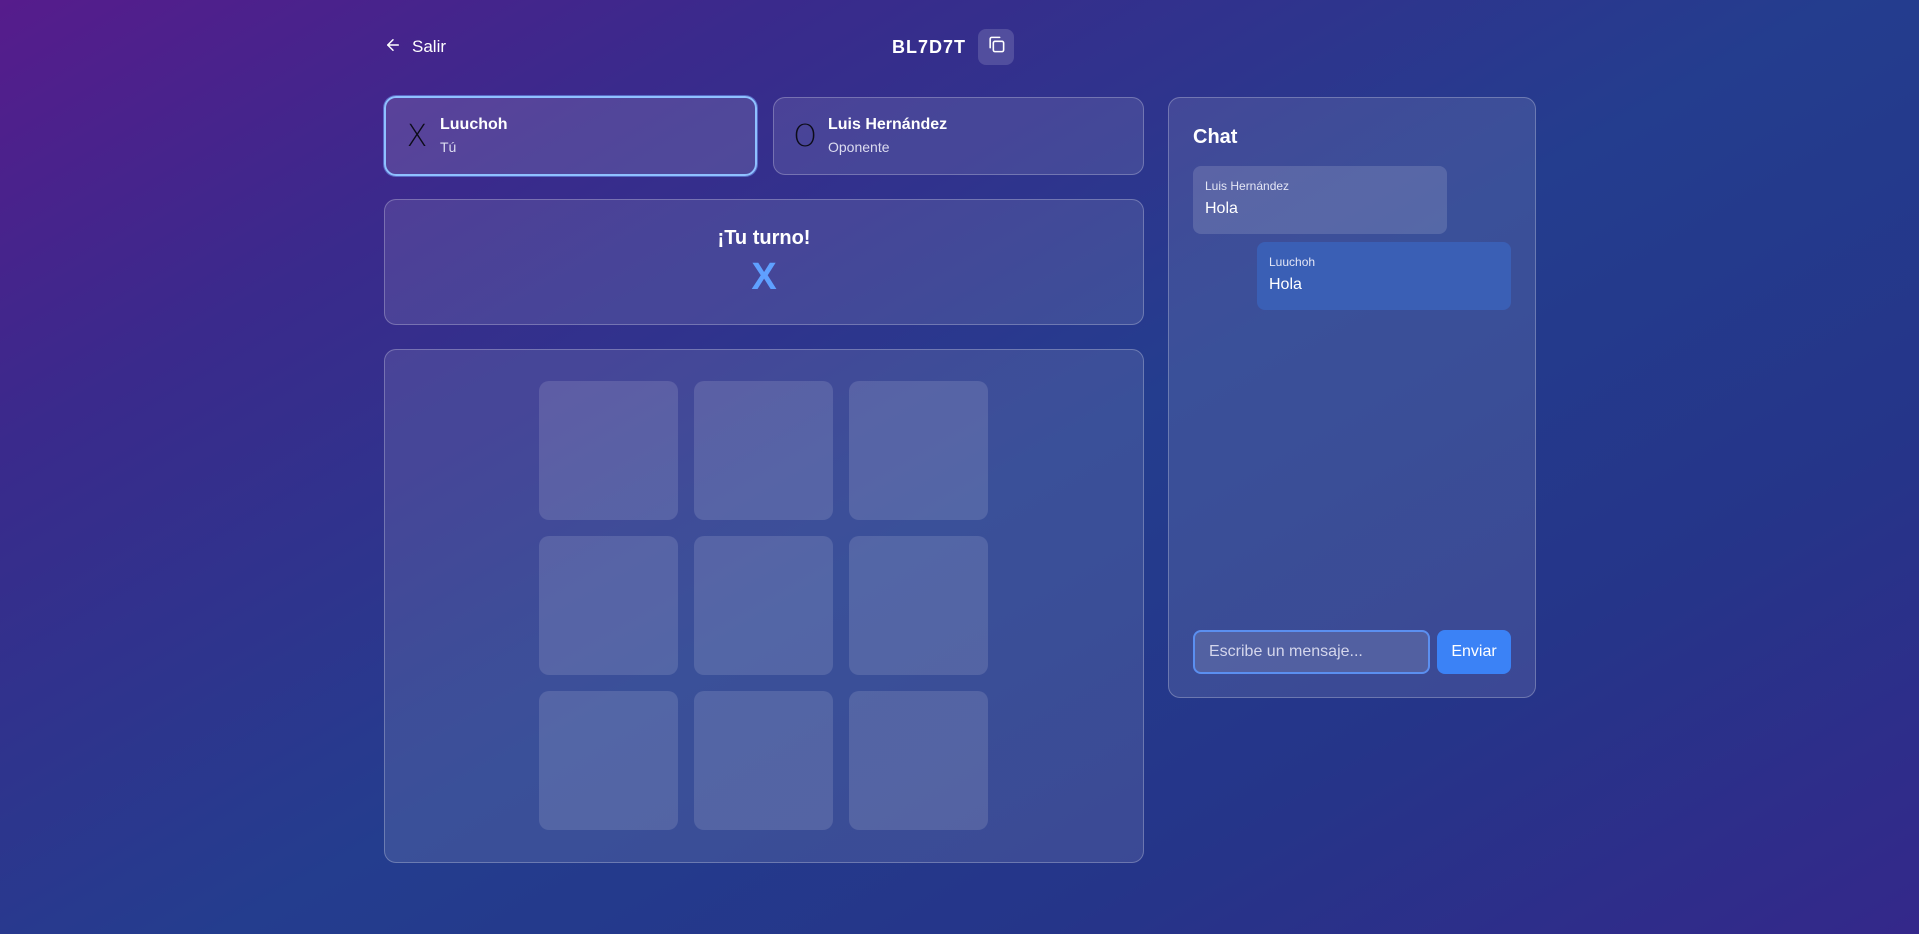 This screenshot has width=1919, height=934. I want to click on chat-title: Chat, so click(1215, 137).